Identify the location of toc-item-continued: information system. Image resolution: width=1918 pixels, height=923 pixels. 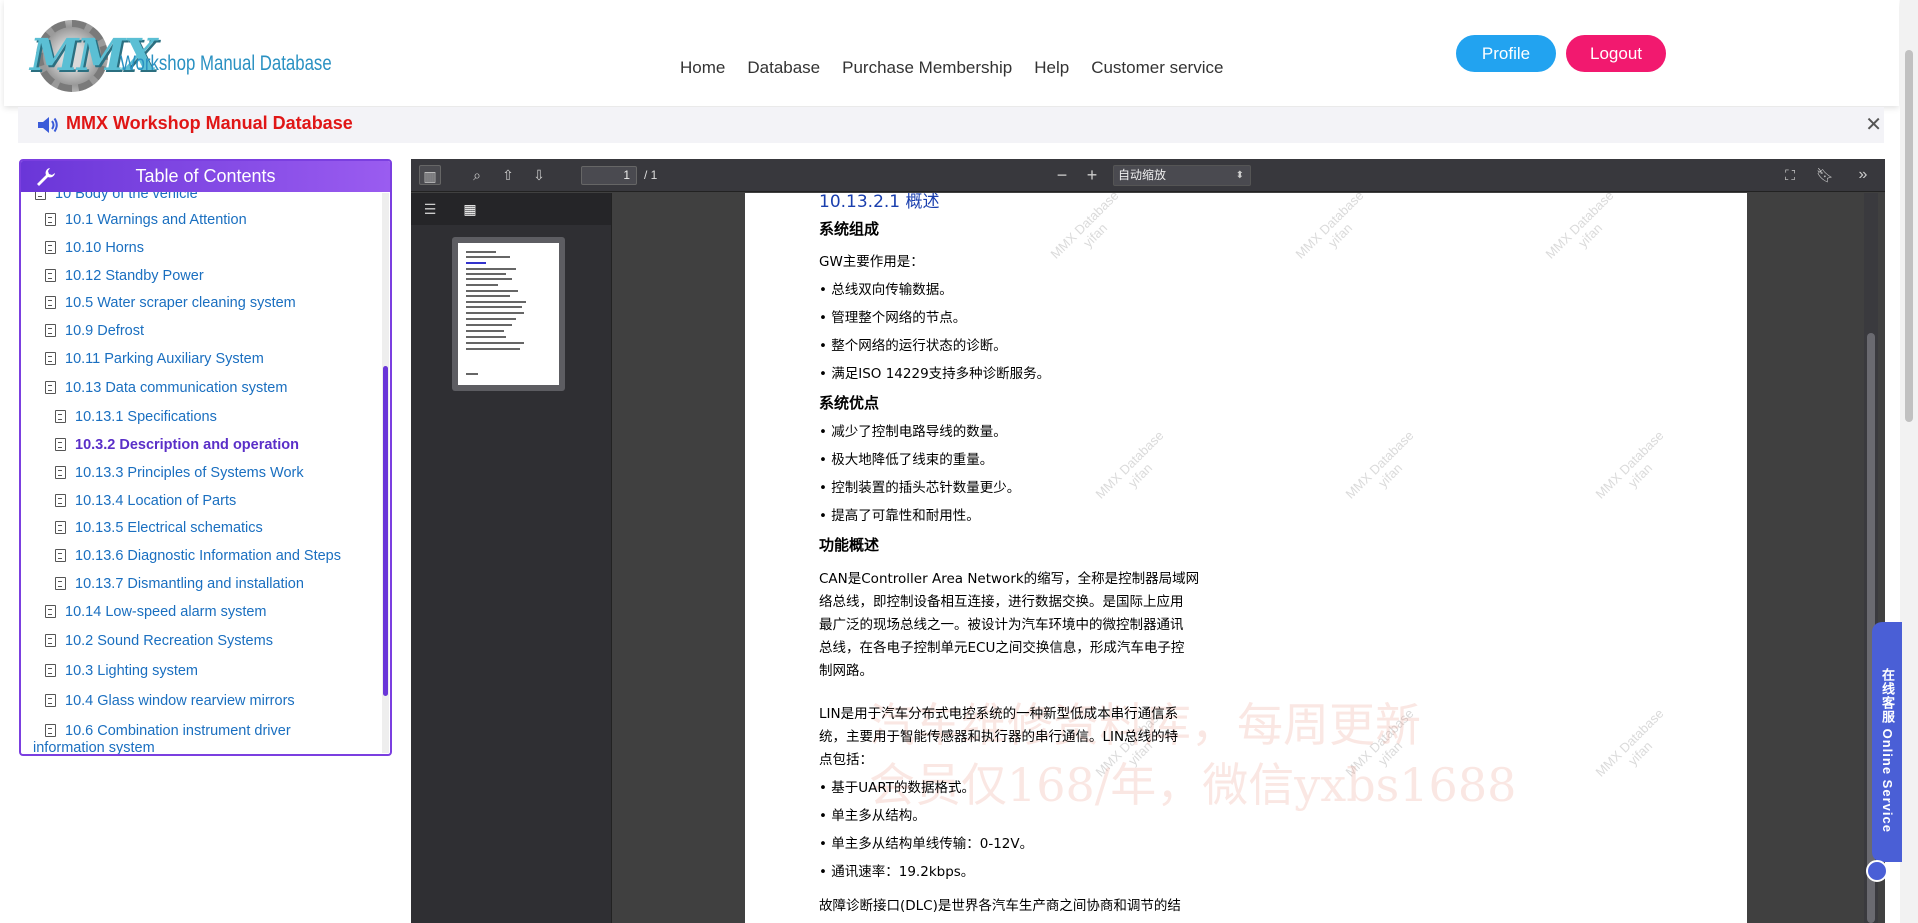
(94, 747).